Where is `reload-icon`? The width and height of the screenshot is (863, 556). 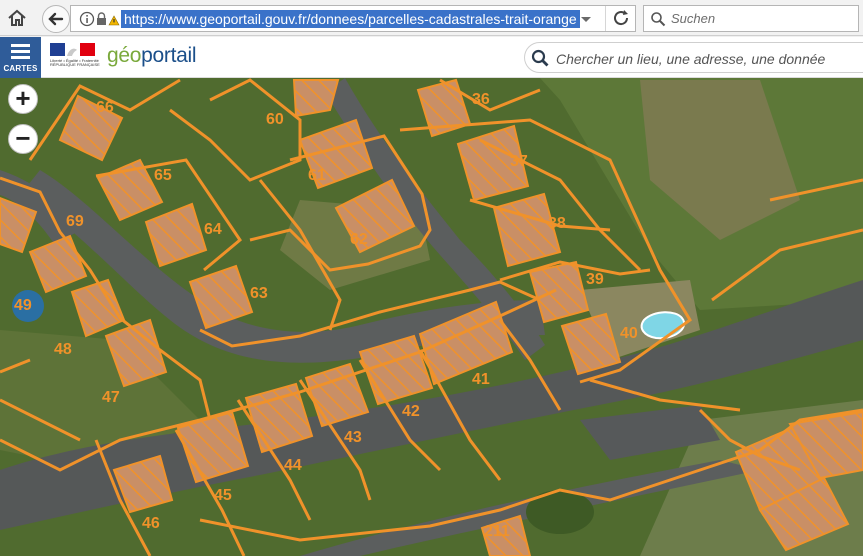 reload-icon is located at coordinates (621, 18).